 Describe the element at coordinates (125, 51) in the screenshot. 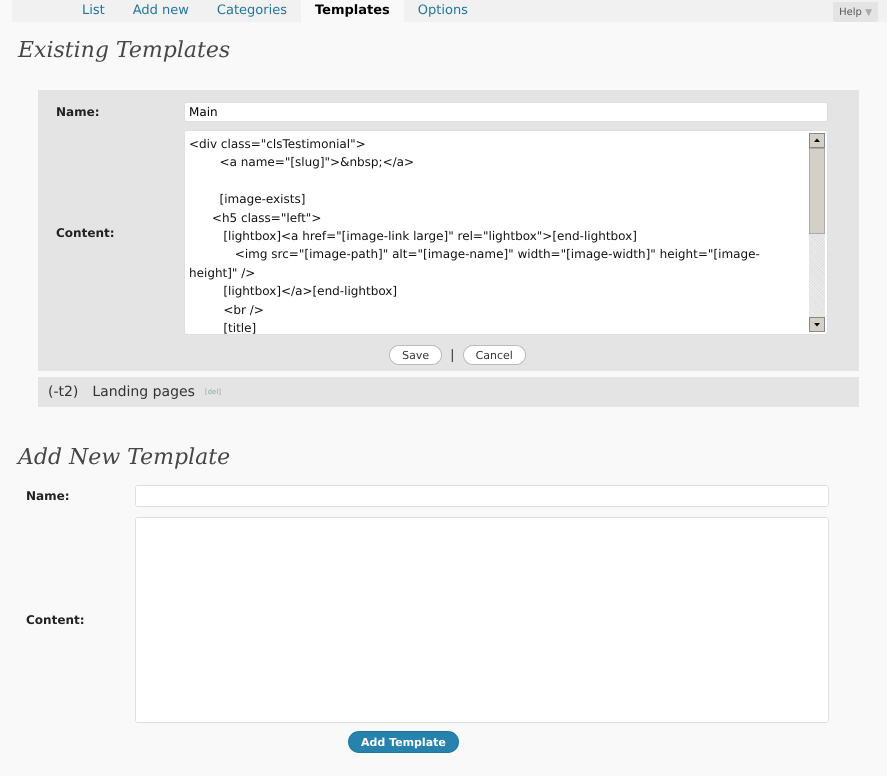

I see `section-heading: Existing Templates` at that location.